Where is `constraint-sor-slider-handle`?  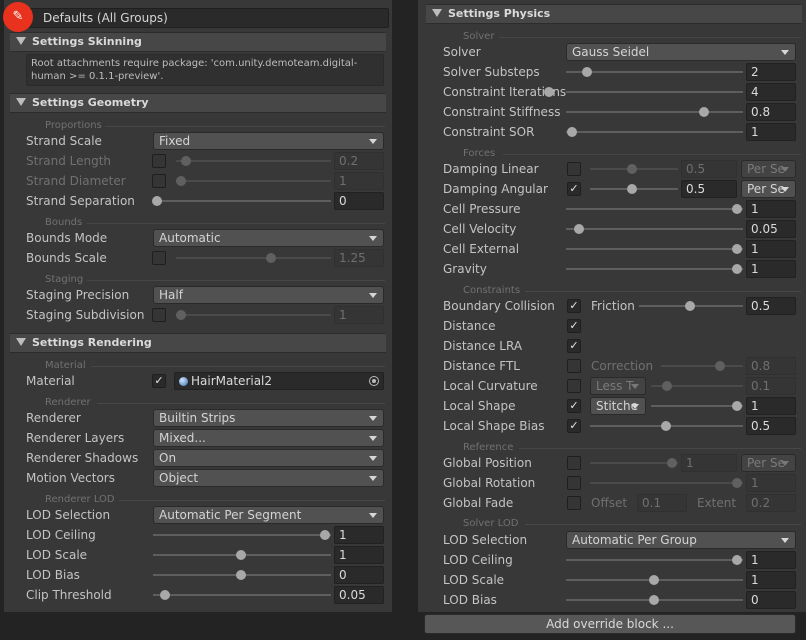 constraint-sor-slider-handle is located at coordinates (572, 132).